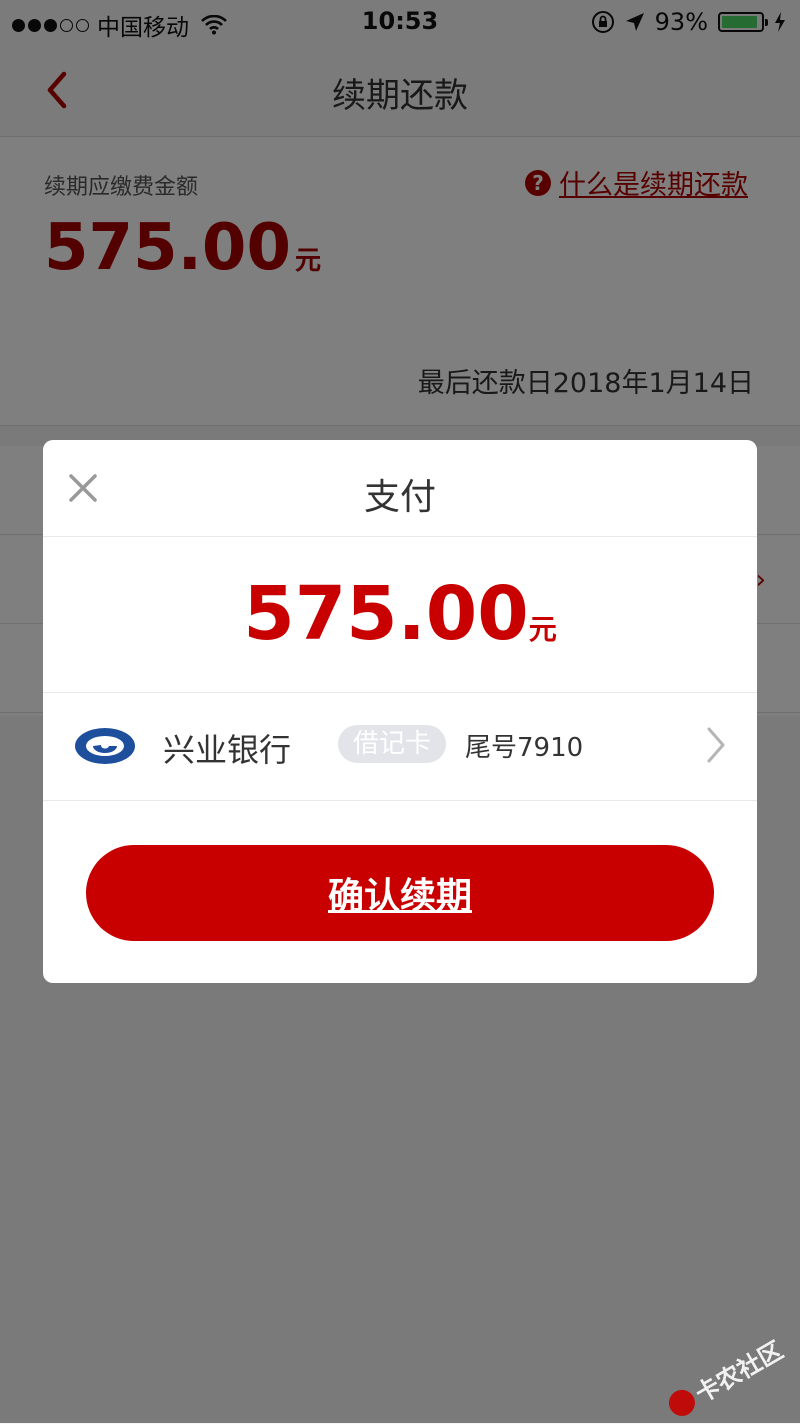 The height and width of the screenshot is (1424, 800). I want to click on bank-name: 兴业银行, so click(227, 750).